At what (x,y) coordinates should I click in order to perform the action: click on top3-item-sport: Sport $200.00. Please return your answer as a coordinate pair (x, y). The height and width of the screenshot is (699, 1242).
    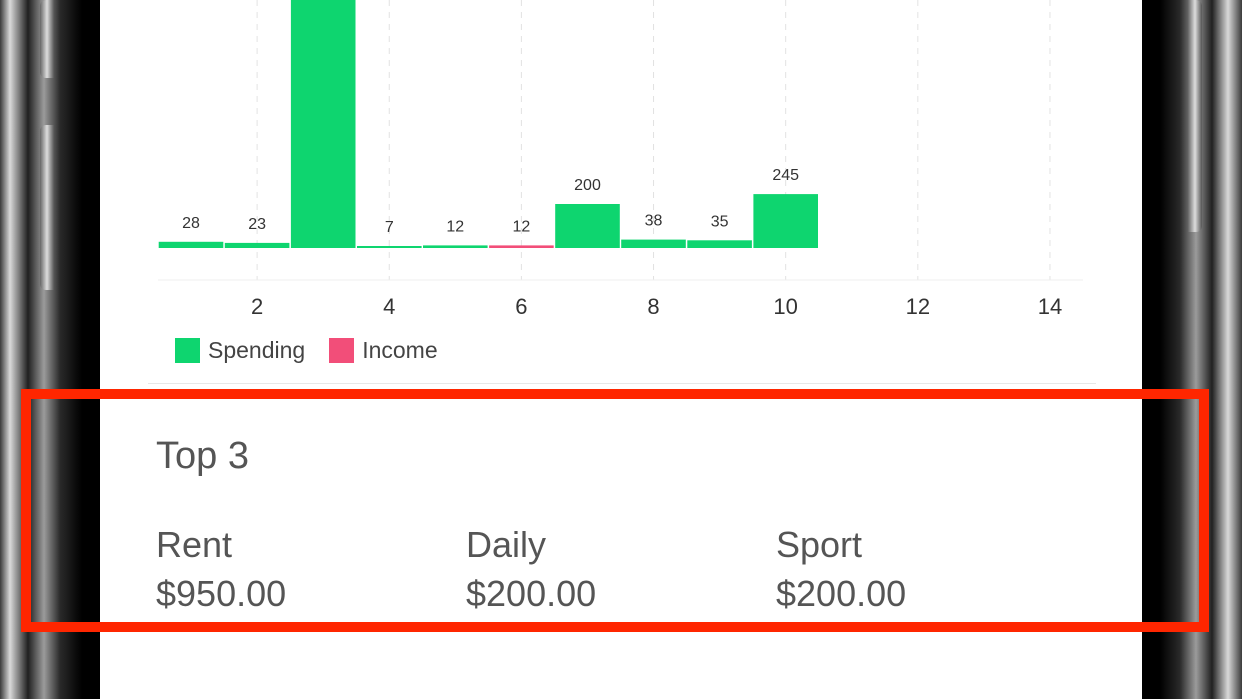
    Looking at the image, I should click on (841, 572).